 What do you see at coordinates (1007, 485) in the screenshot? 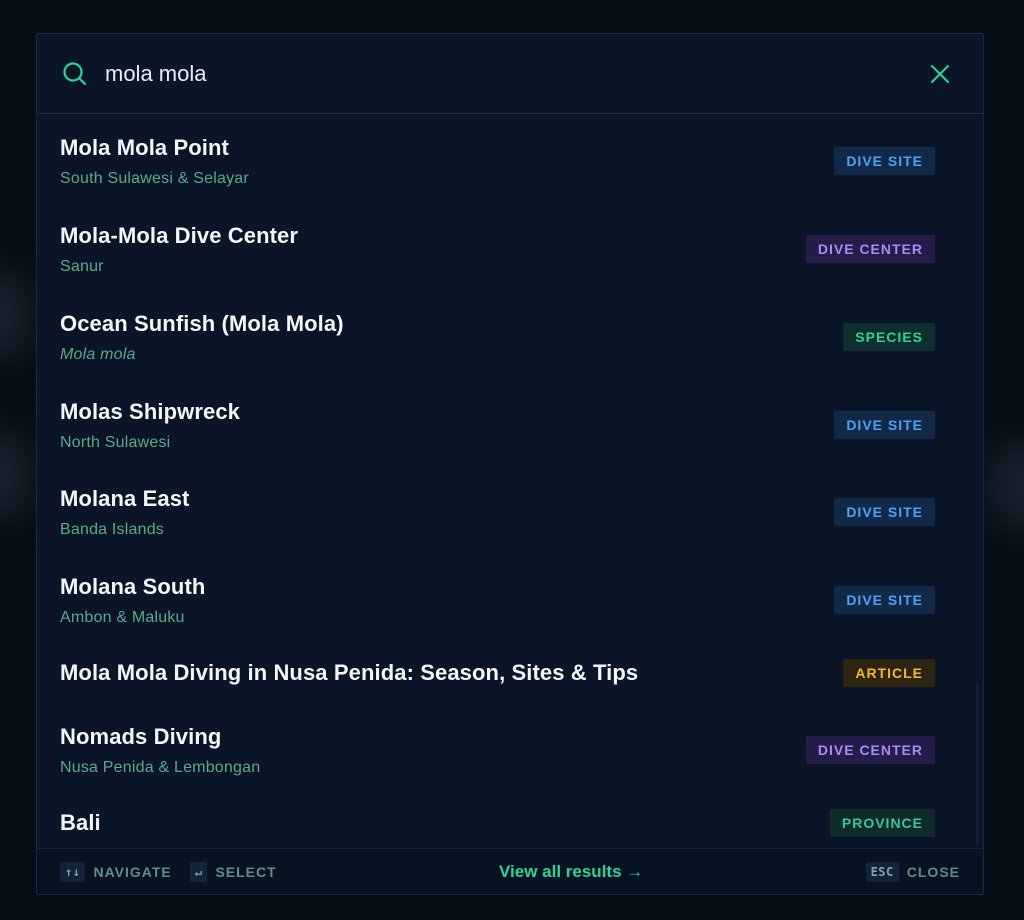
I see `backdrop-shape-right` at bounding box center [1007, 485].